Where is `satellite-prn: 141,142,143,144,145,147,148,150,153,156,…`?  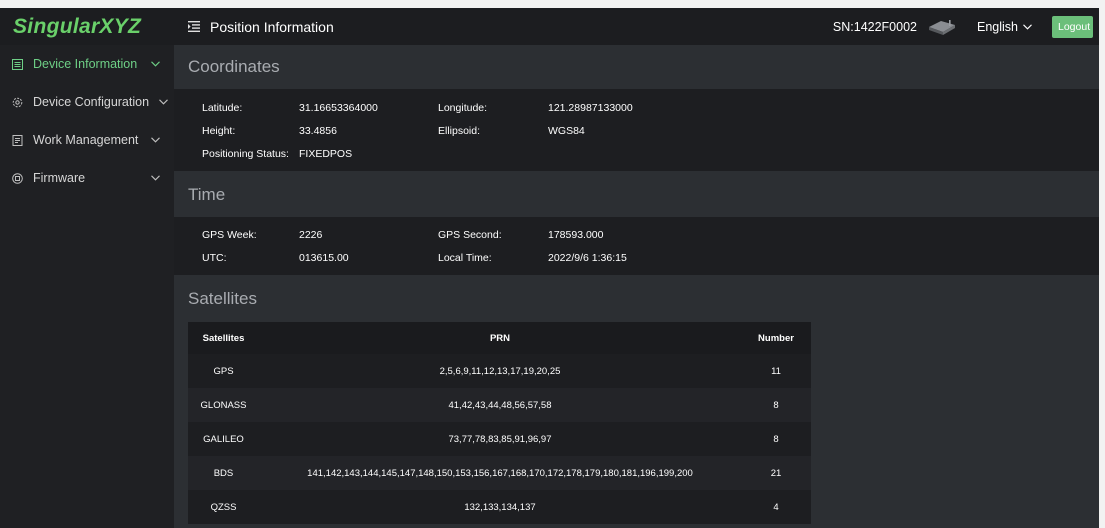
satellite-prn: 141,142,143,144,145,147,148,150,153,156,… is located at coordinates (500, 473).